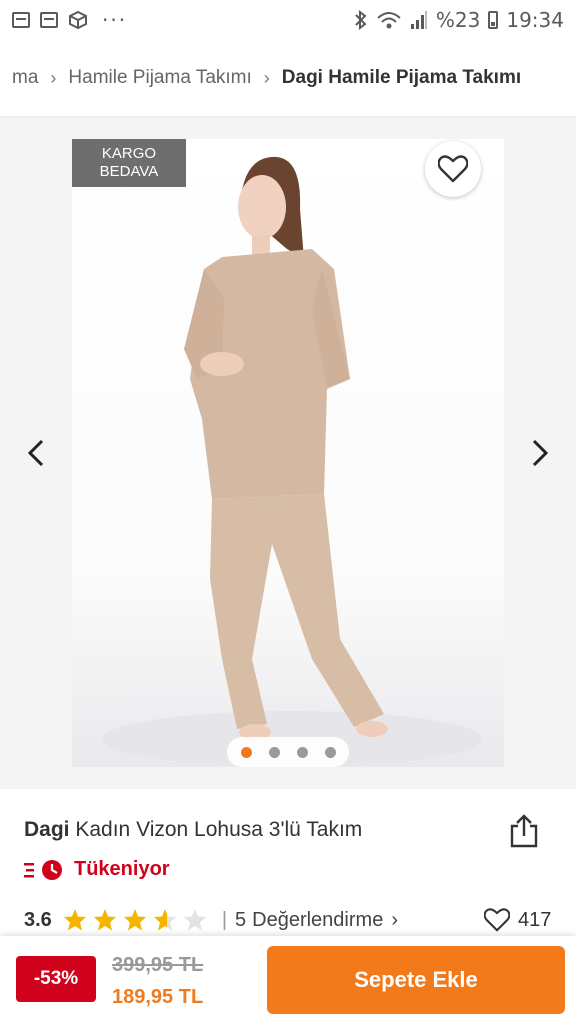 The image size is (576, 1024). I want to click on stock-status-text: Tükeniyor, so click(122, 869).